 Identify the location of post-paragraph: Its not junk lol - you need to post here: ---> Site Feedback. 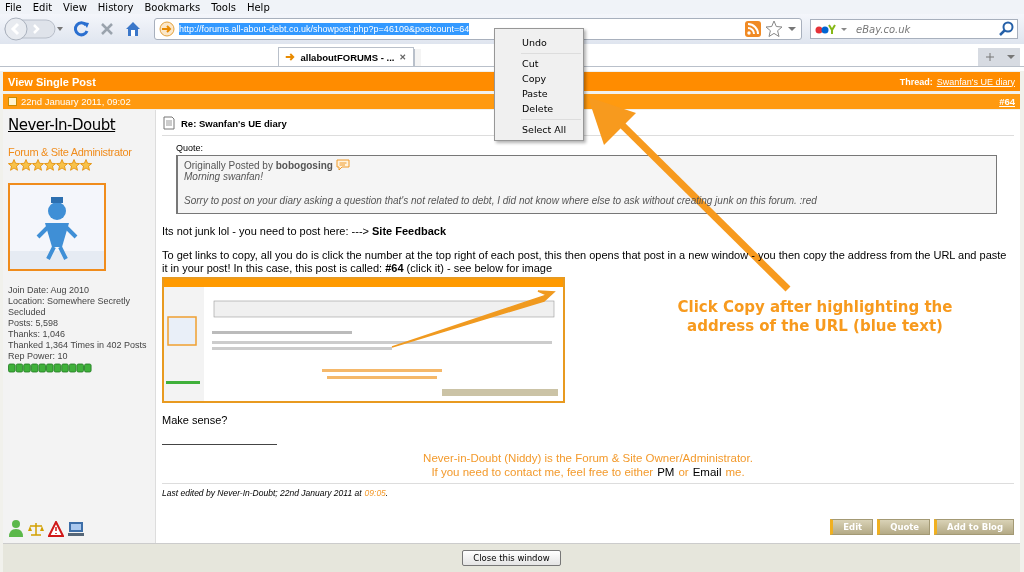
(304, 231).